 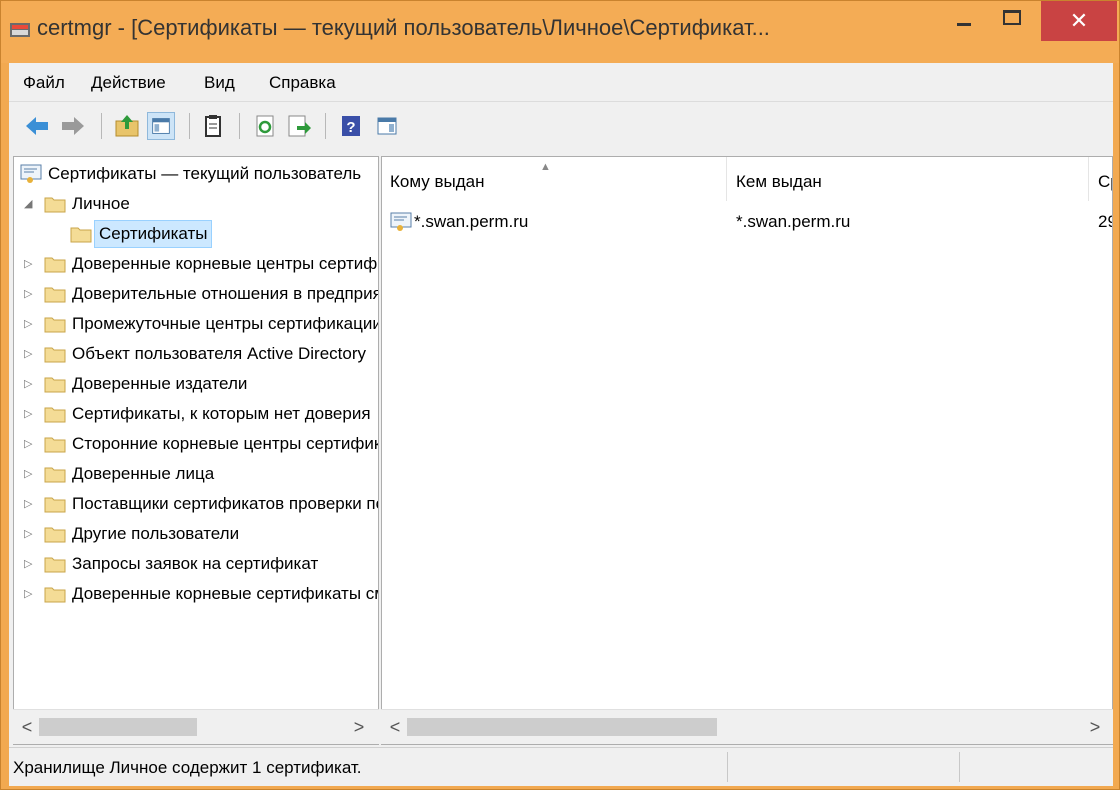 I want to click on tree-item-label: Другие пользователи, so click(x=156, y=533).